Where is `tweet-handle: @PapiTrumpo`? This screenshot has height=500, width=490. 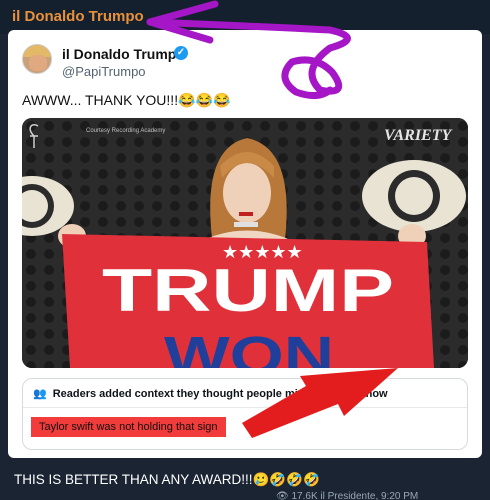 tweet-handle: @PapiTrumpo is located at coordinates (104, 71).